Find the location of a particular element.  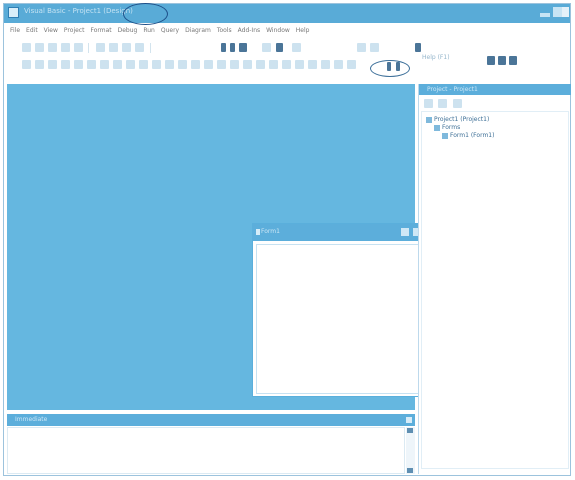

immediate-window-title-bar: Immediate is located at coordinates (211, 420).